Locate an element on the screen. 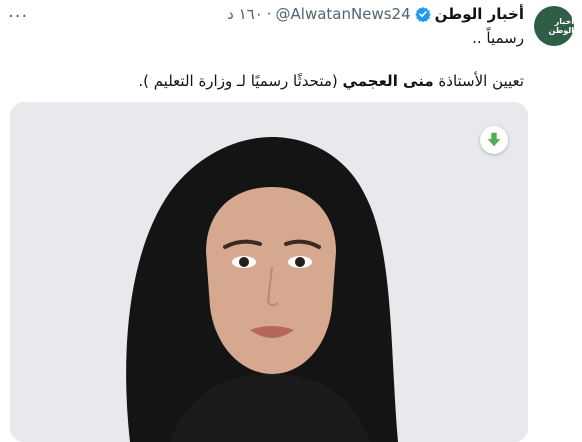  user-handle: @AlwatanNews24 is located at coordinates (343, 14).